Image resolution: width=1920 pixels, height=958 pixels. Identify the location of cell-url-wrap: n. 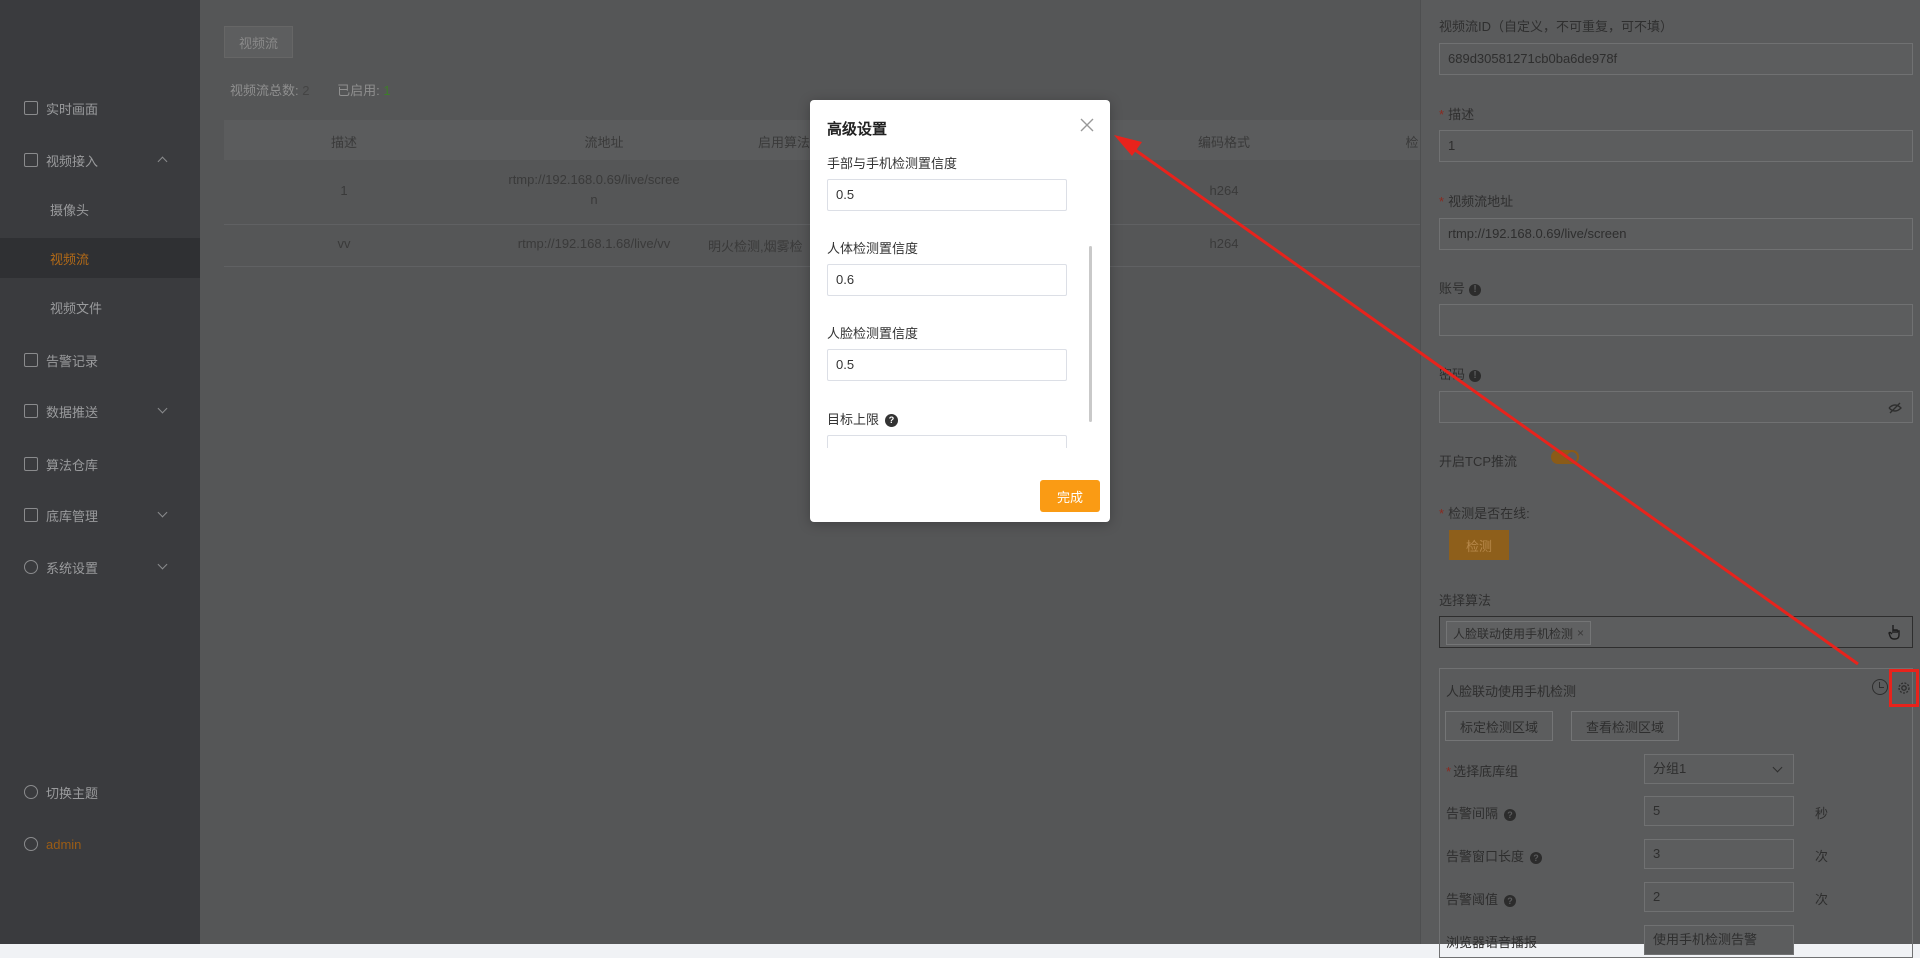
(594, 199).